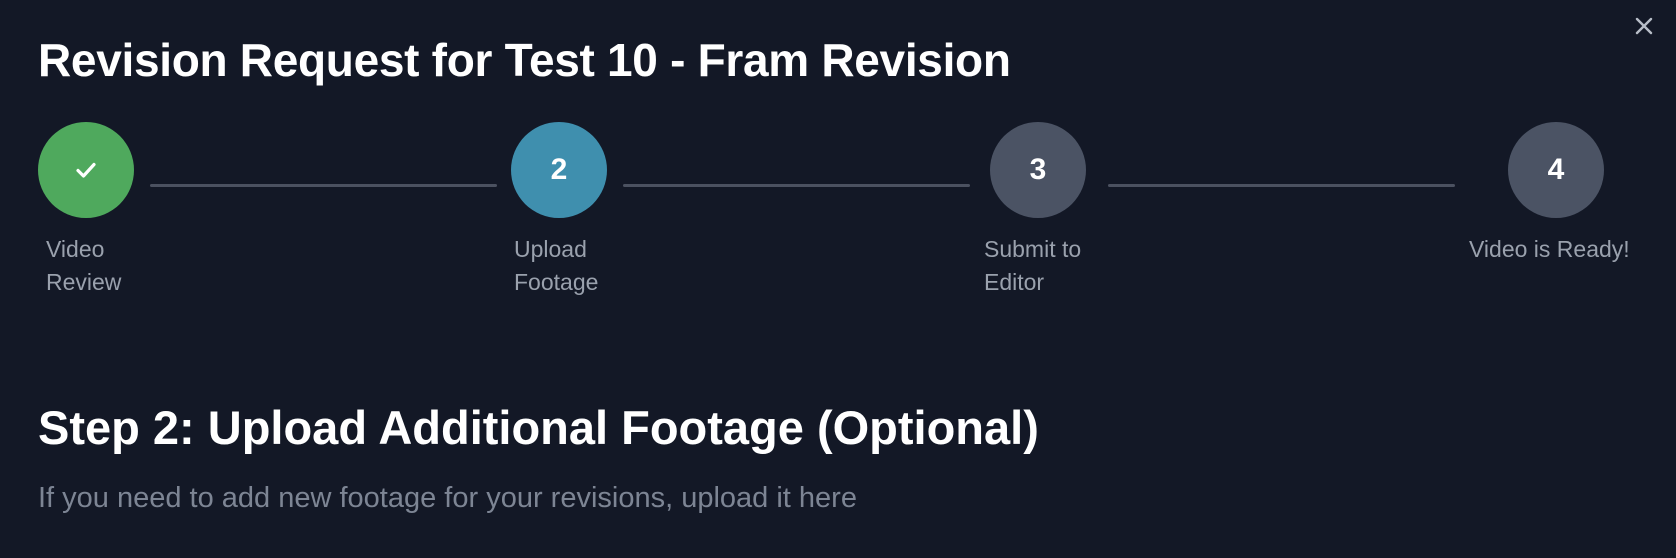 The height and width of the screenshot is (558, 1676). What do you see at coordinates (1014, 282) in the screenshot?
I see `step-3-label-line2: Editor` at bounding box center [1014, 282].